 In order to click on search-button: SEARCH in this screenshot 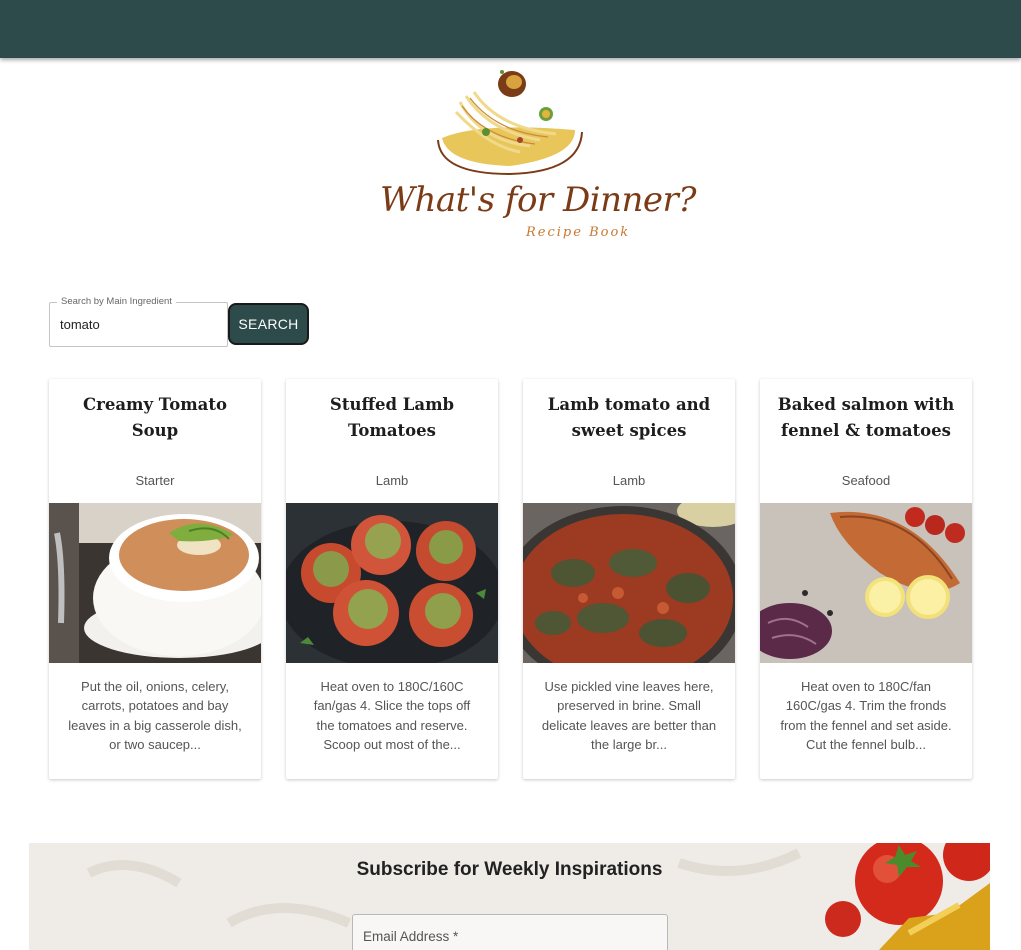, I will do `click(268, 324)`.